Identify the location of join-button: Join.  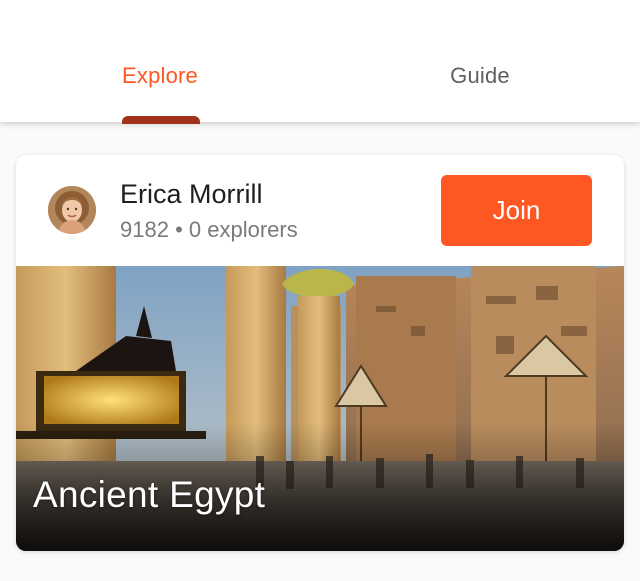
(516, 210).